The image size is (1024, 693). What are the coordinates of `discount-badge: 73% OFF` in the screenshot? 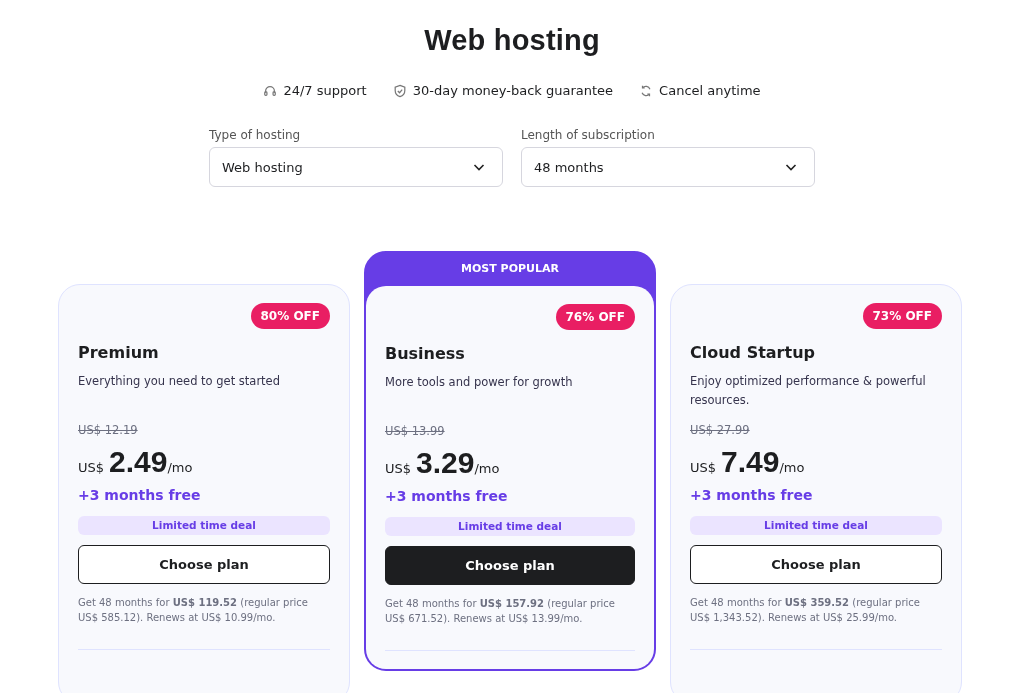 It's located at (902, 316).